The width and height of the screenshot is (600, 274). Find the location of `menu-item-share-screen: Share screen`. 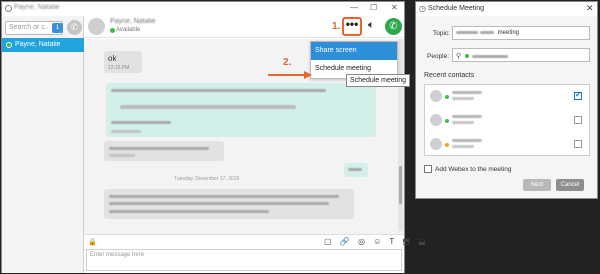

menu-item-share-screen: Share screen is located at coordinates (354, 51).